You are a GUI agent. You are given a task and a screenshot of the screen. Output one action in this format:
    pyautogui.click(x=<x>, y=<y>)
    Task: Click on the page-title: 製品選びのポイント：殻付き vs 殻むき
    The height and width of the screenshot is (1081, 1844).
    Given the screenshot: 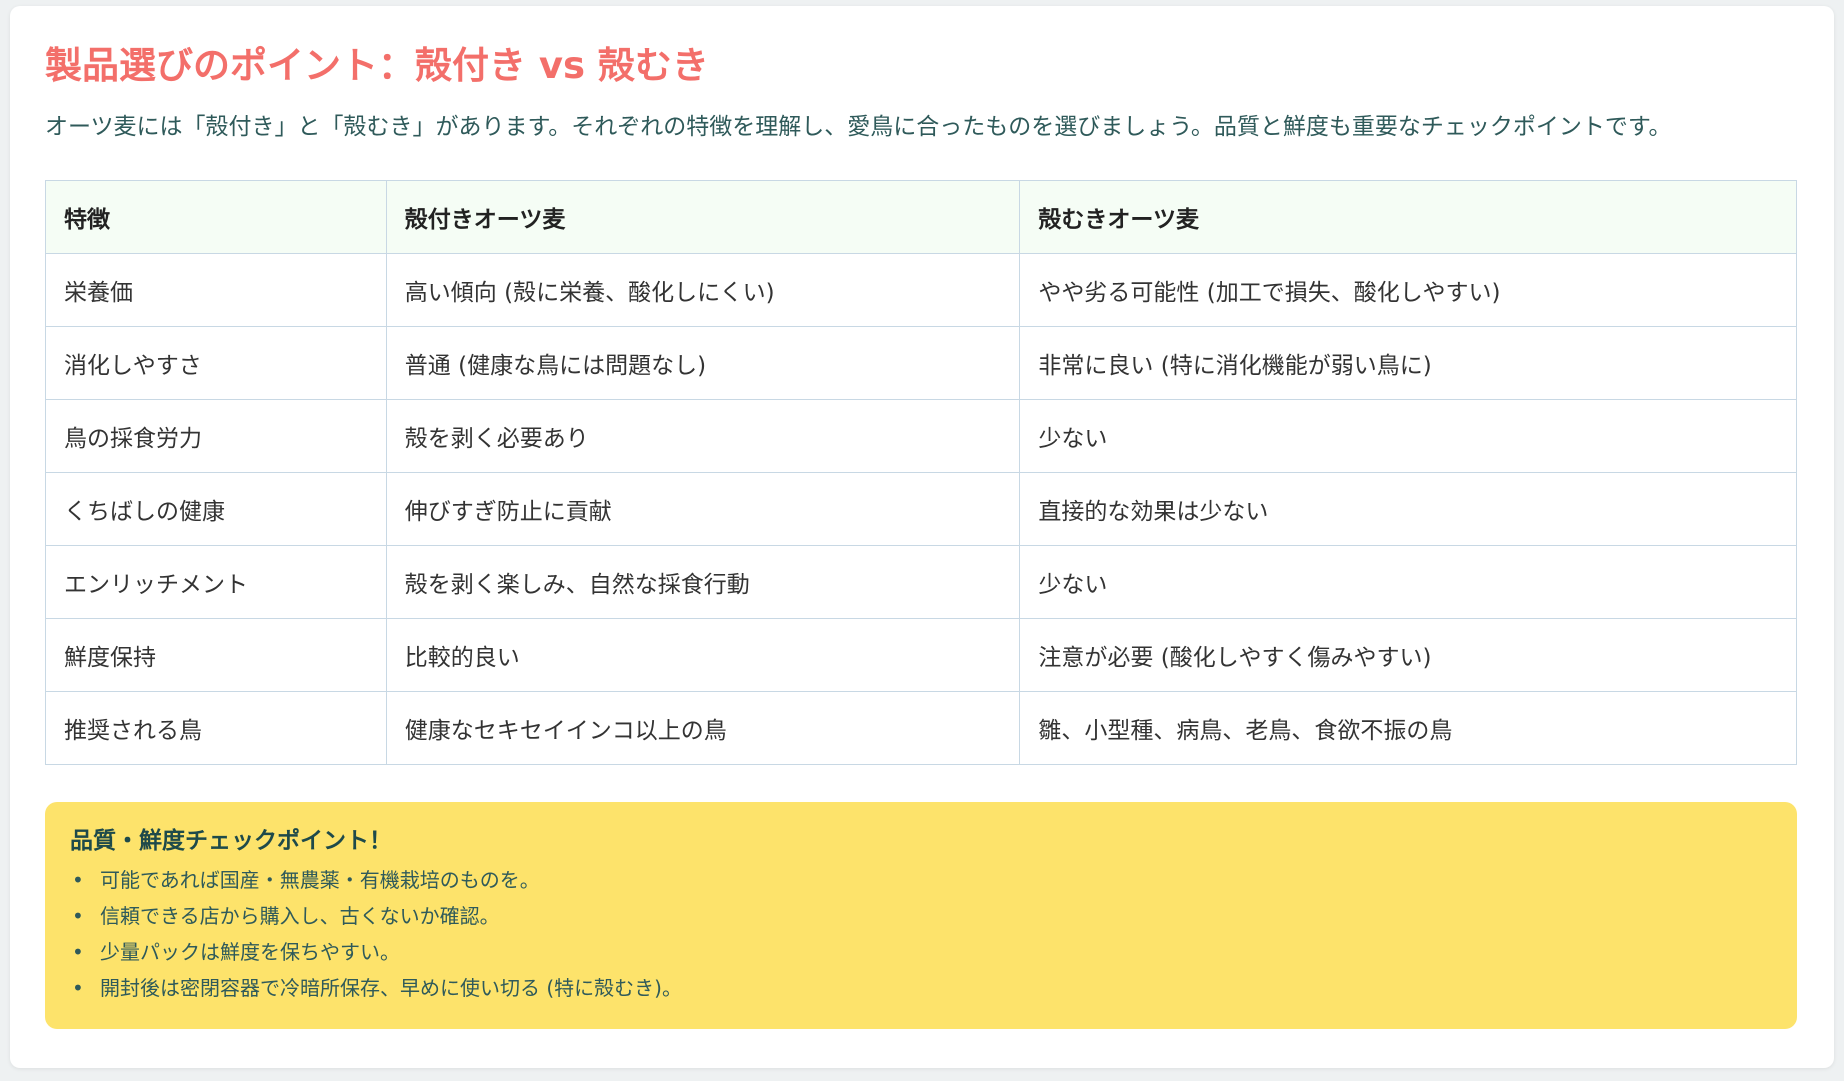 What is the action you would take?
    pyautogui.click(x=377, y=65)
    